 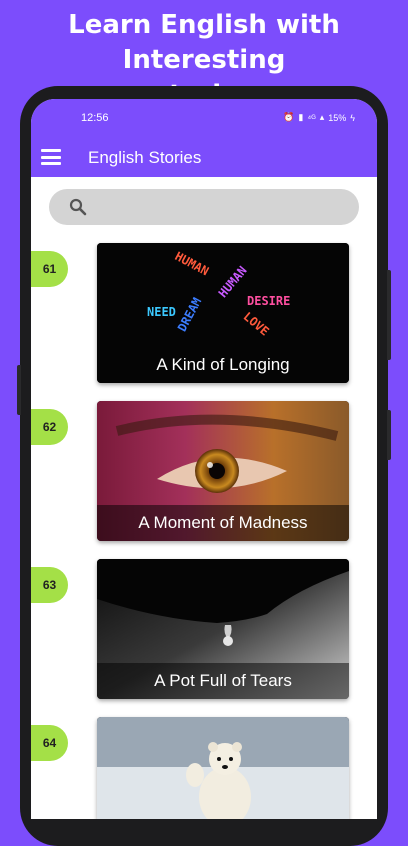 What do you see at coordinates (204, 42) in the screenshot?
I see `promo-line-1: Learn English with Interesting` at bounding box center [204, 42].